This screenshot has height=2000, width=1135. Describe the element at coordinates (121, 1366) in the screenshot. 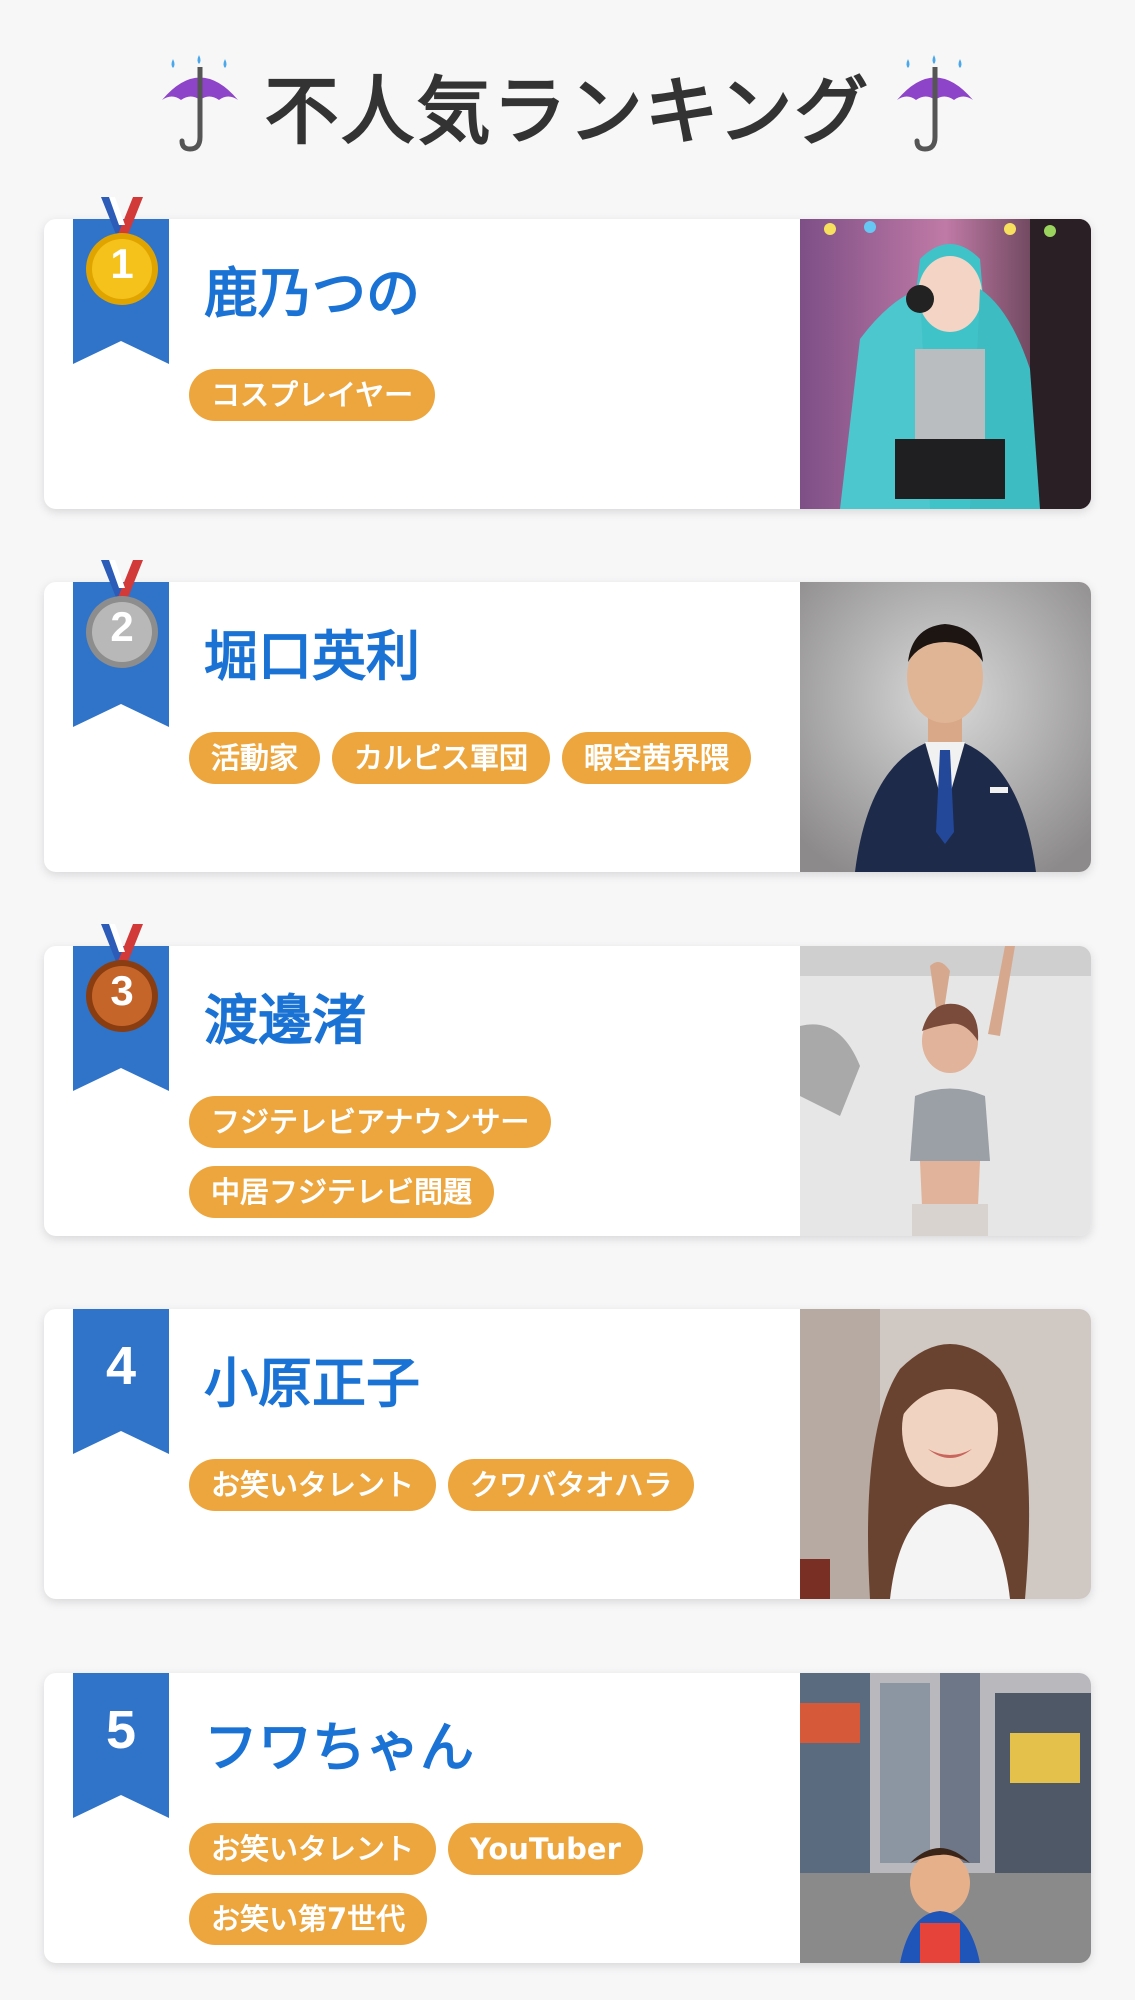

I see `rank-number: 4` at that location.